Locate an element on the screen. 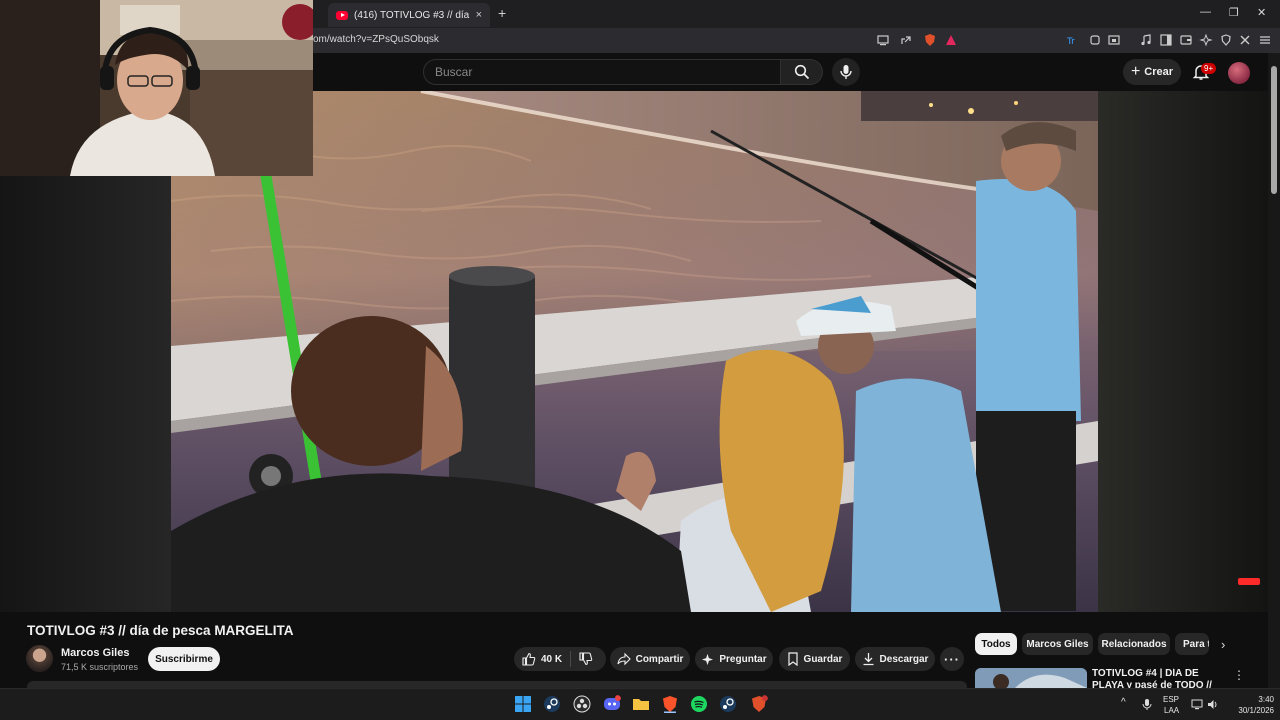  create-button: + Crear is located at coordinates (1152, 72).